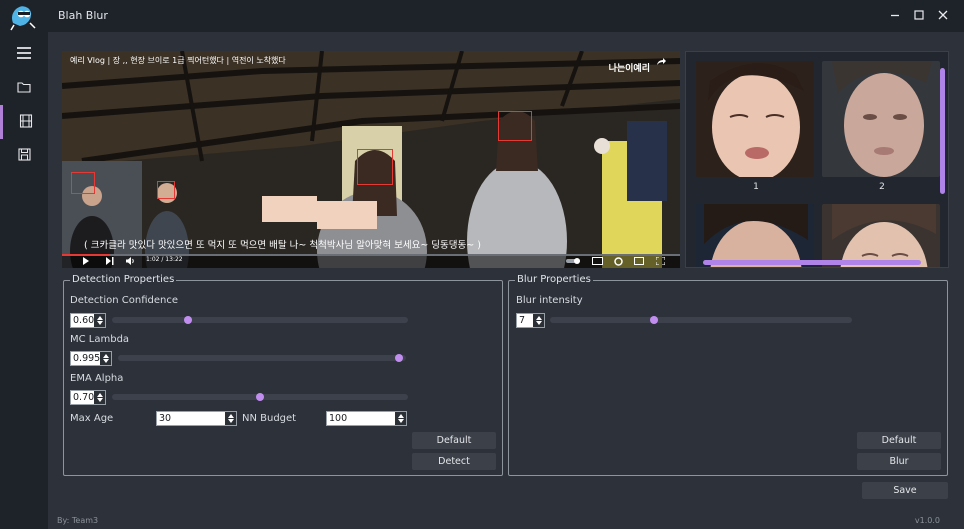  Describe the element at coordinates (88, 320) in the screenshot. I see `detection-confidence-spinbox: 0.60` at that location.